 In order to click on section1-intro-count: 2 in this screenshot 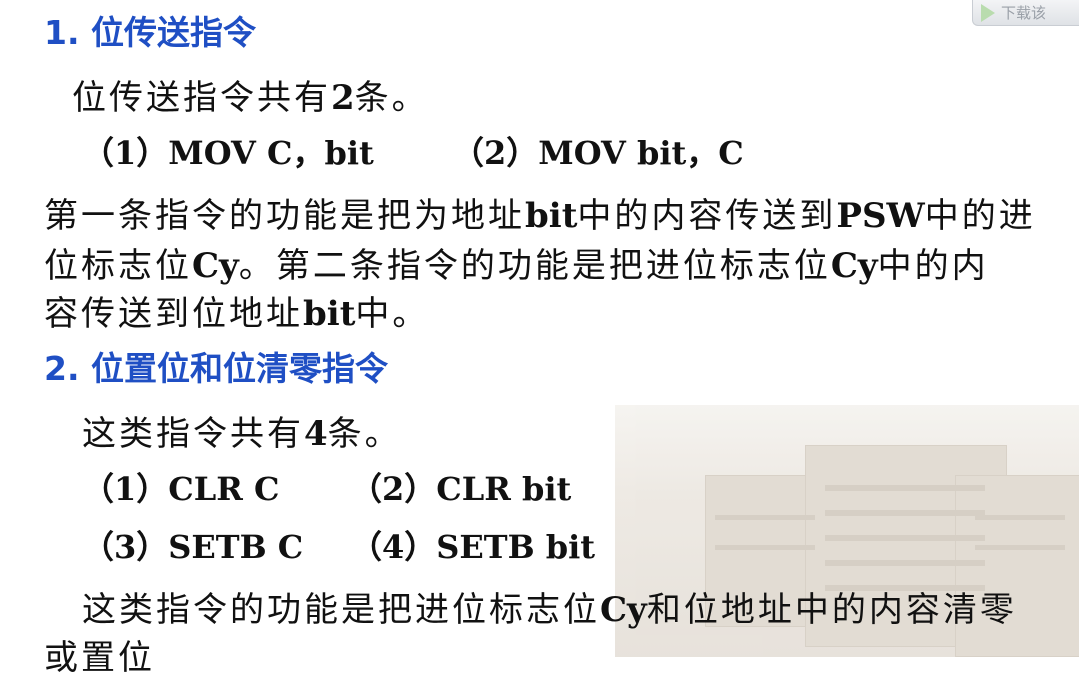, I will do `click(343, 98)`.